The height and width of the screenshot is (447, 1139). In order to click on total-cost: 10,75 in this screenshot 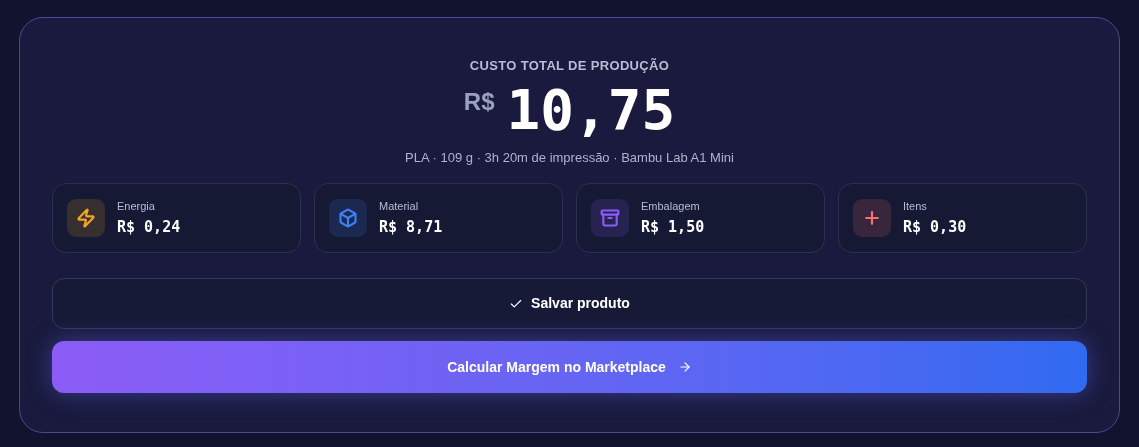, I will do `click(591, 109)`.